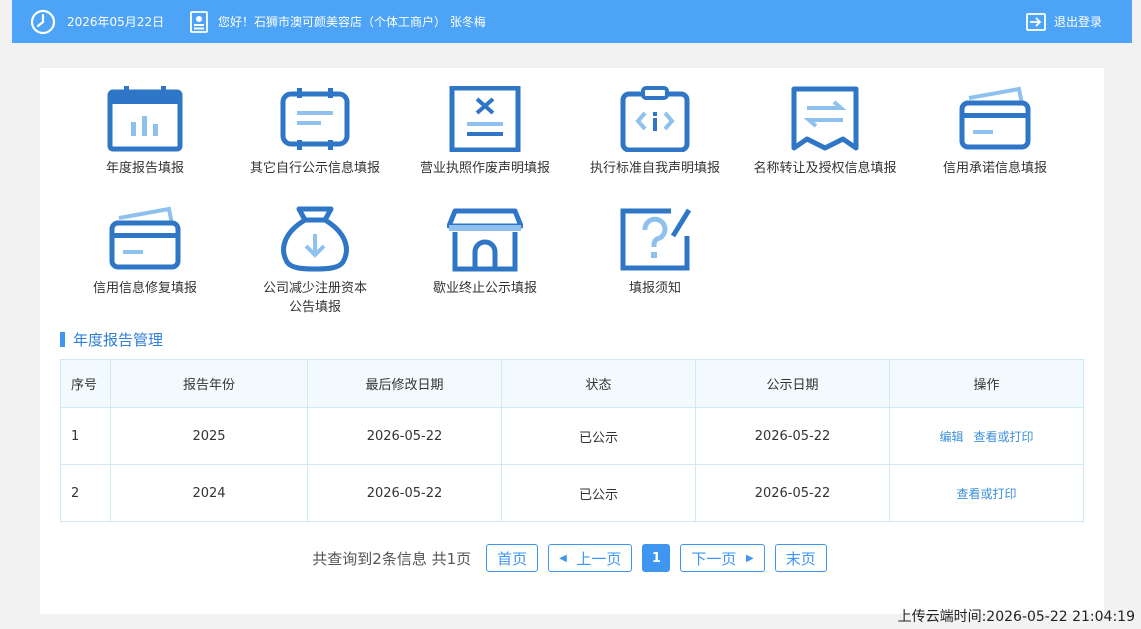  I want to click on cell-index: 2, so click(85, 493).